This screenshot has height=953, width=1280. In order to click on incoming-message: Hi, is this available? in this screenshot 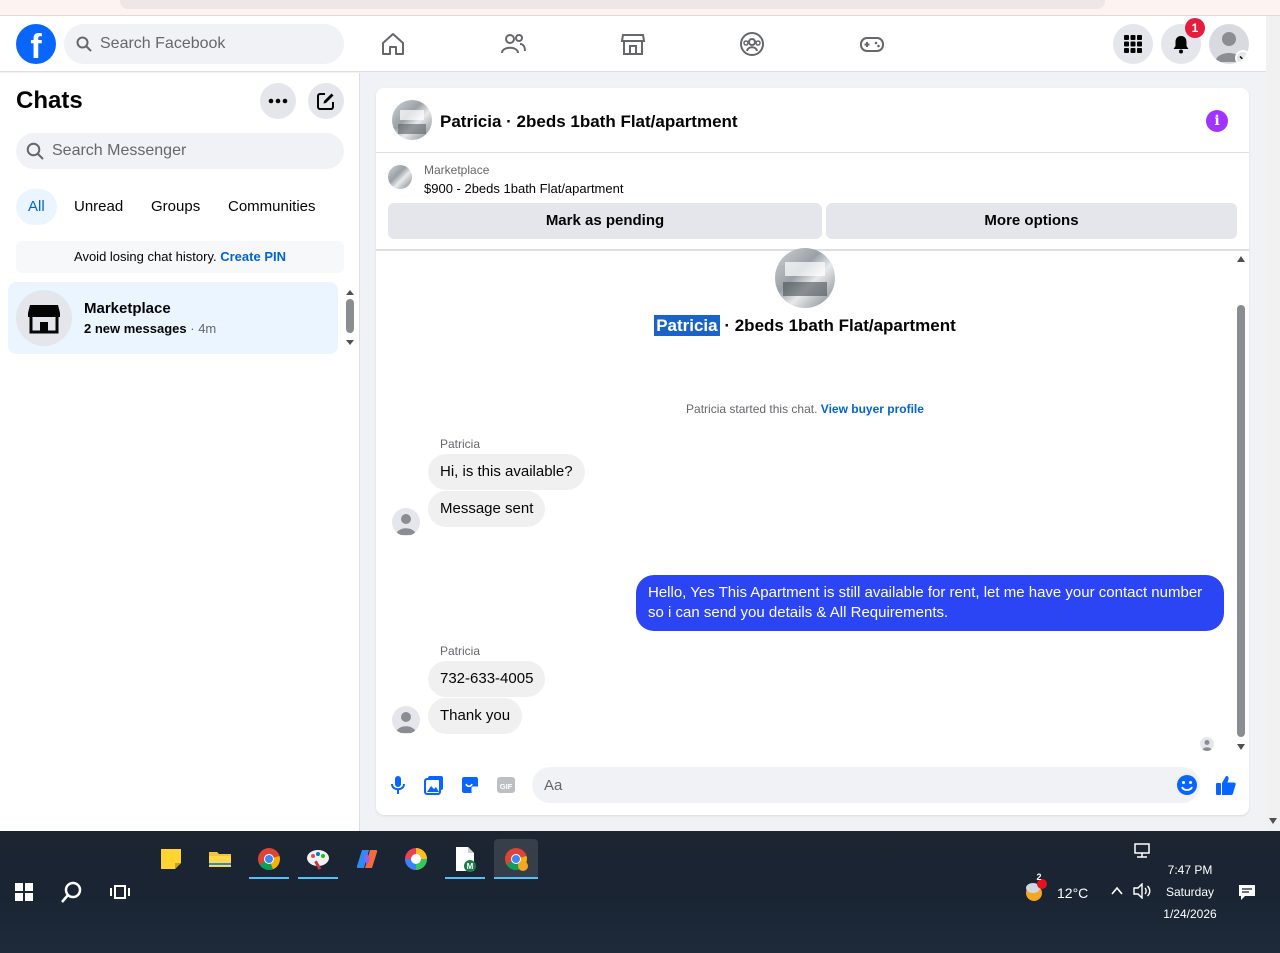, I will do `click(506, 472)`.